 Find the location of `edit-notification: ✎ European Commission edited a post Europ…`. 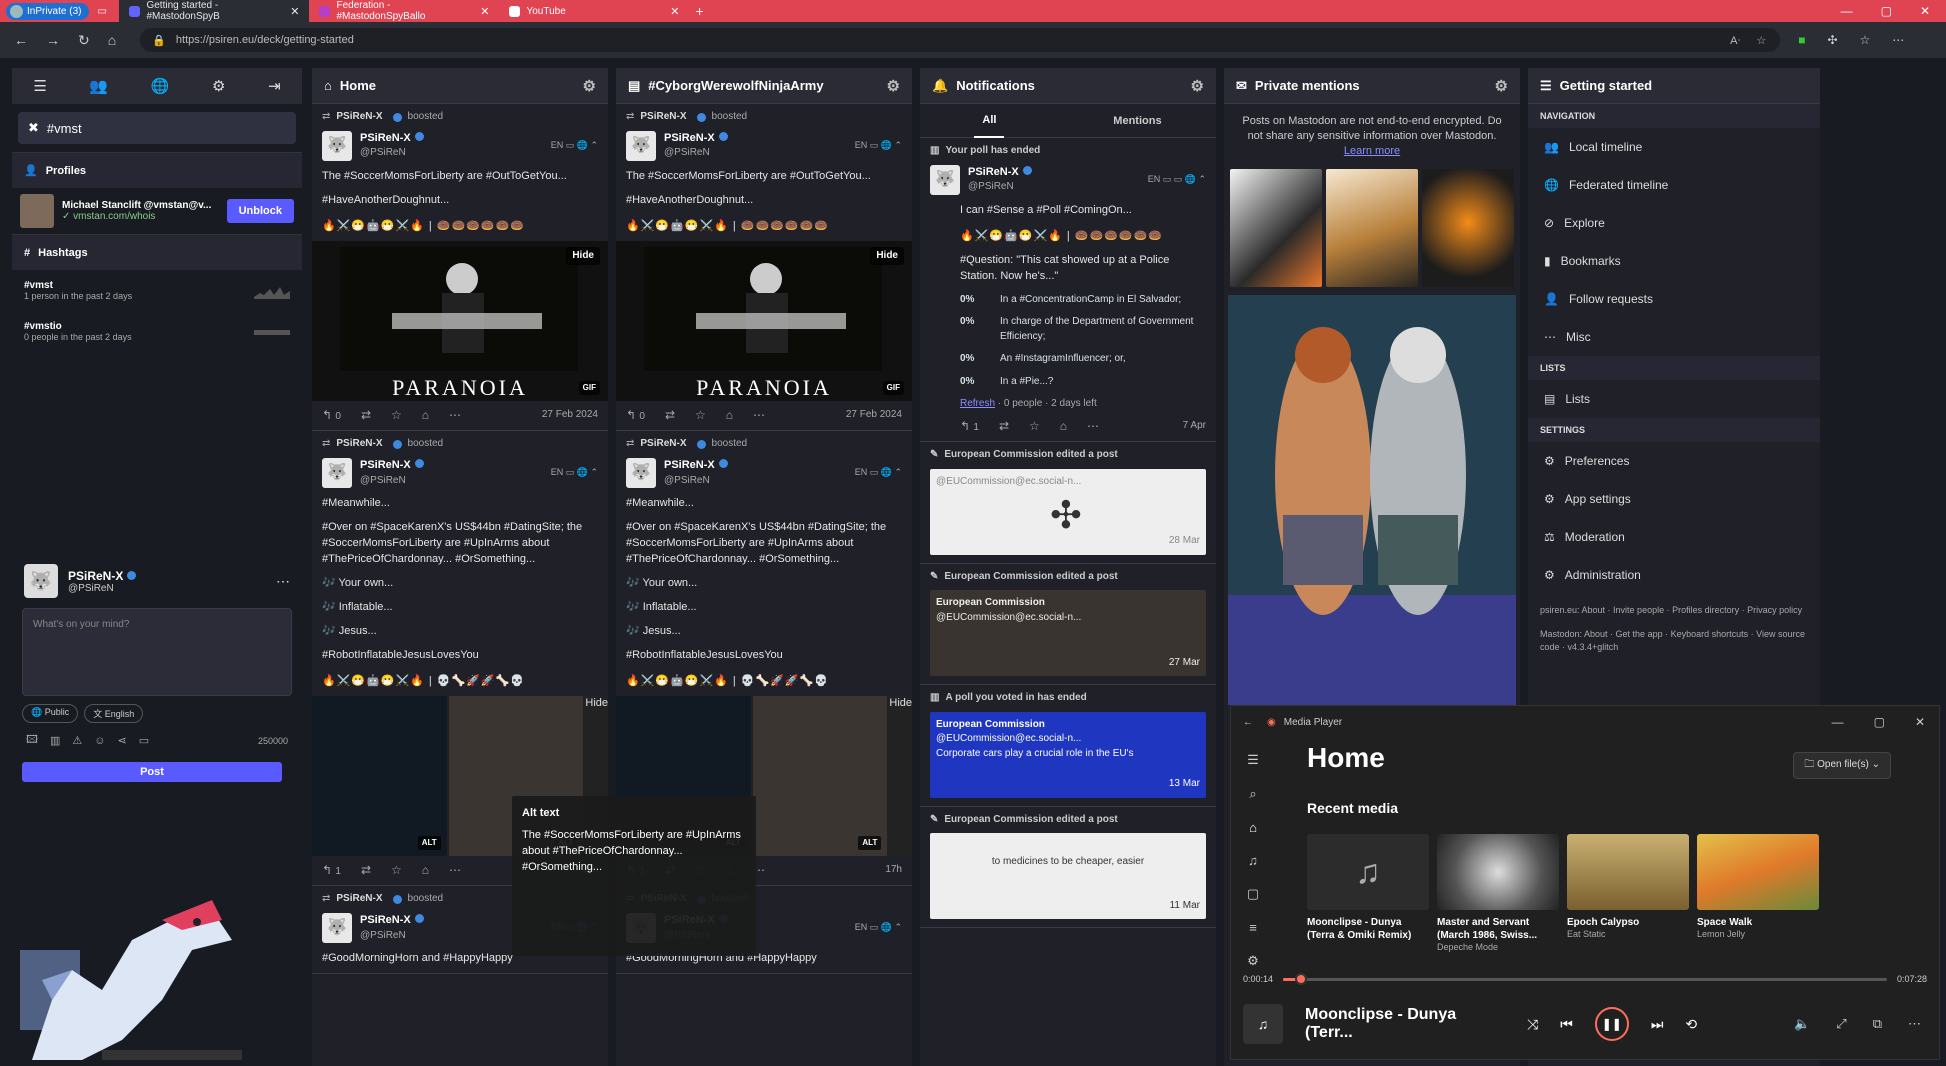

edit-notification: ✎ European Commission edited a post Europ… is located at coordinates (1068, 625).